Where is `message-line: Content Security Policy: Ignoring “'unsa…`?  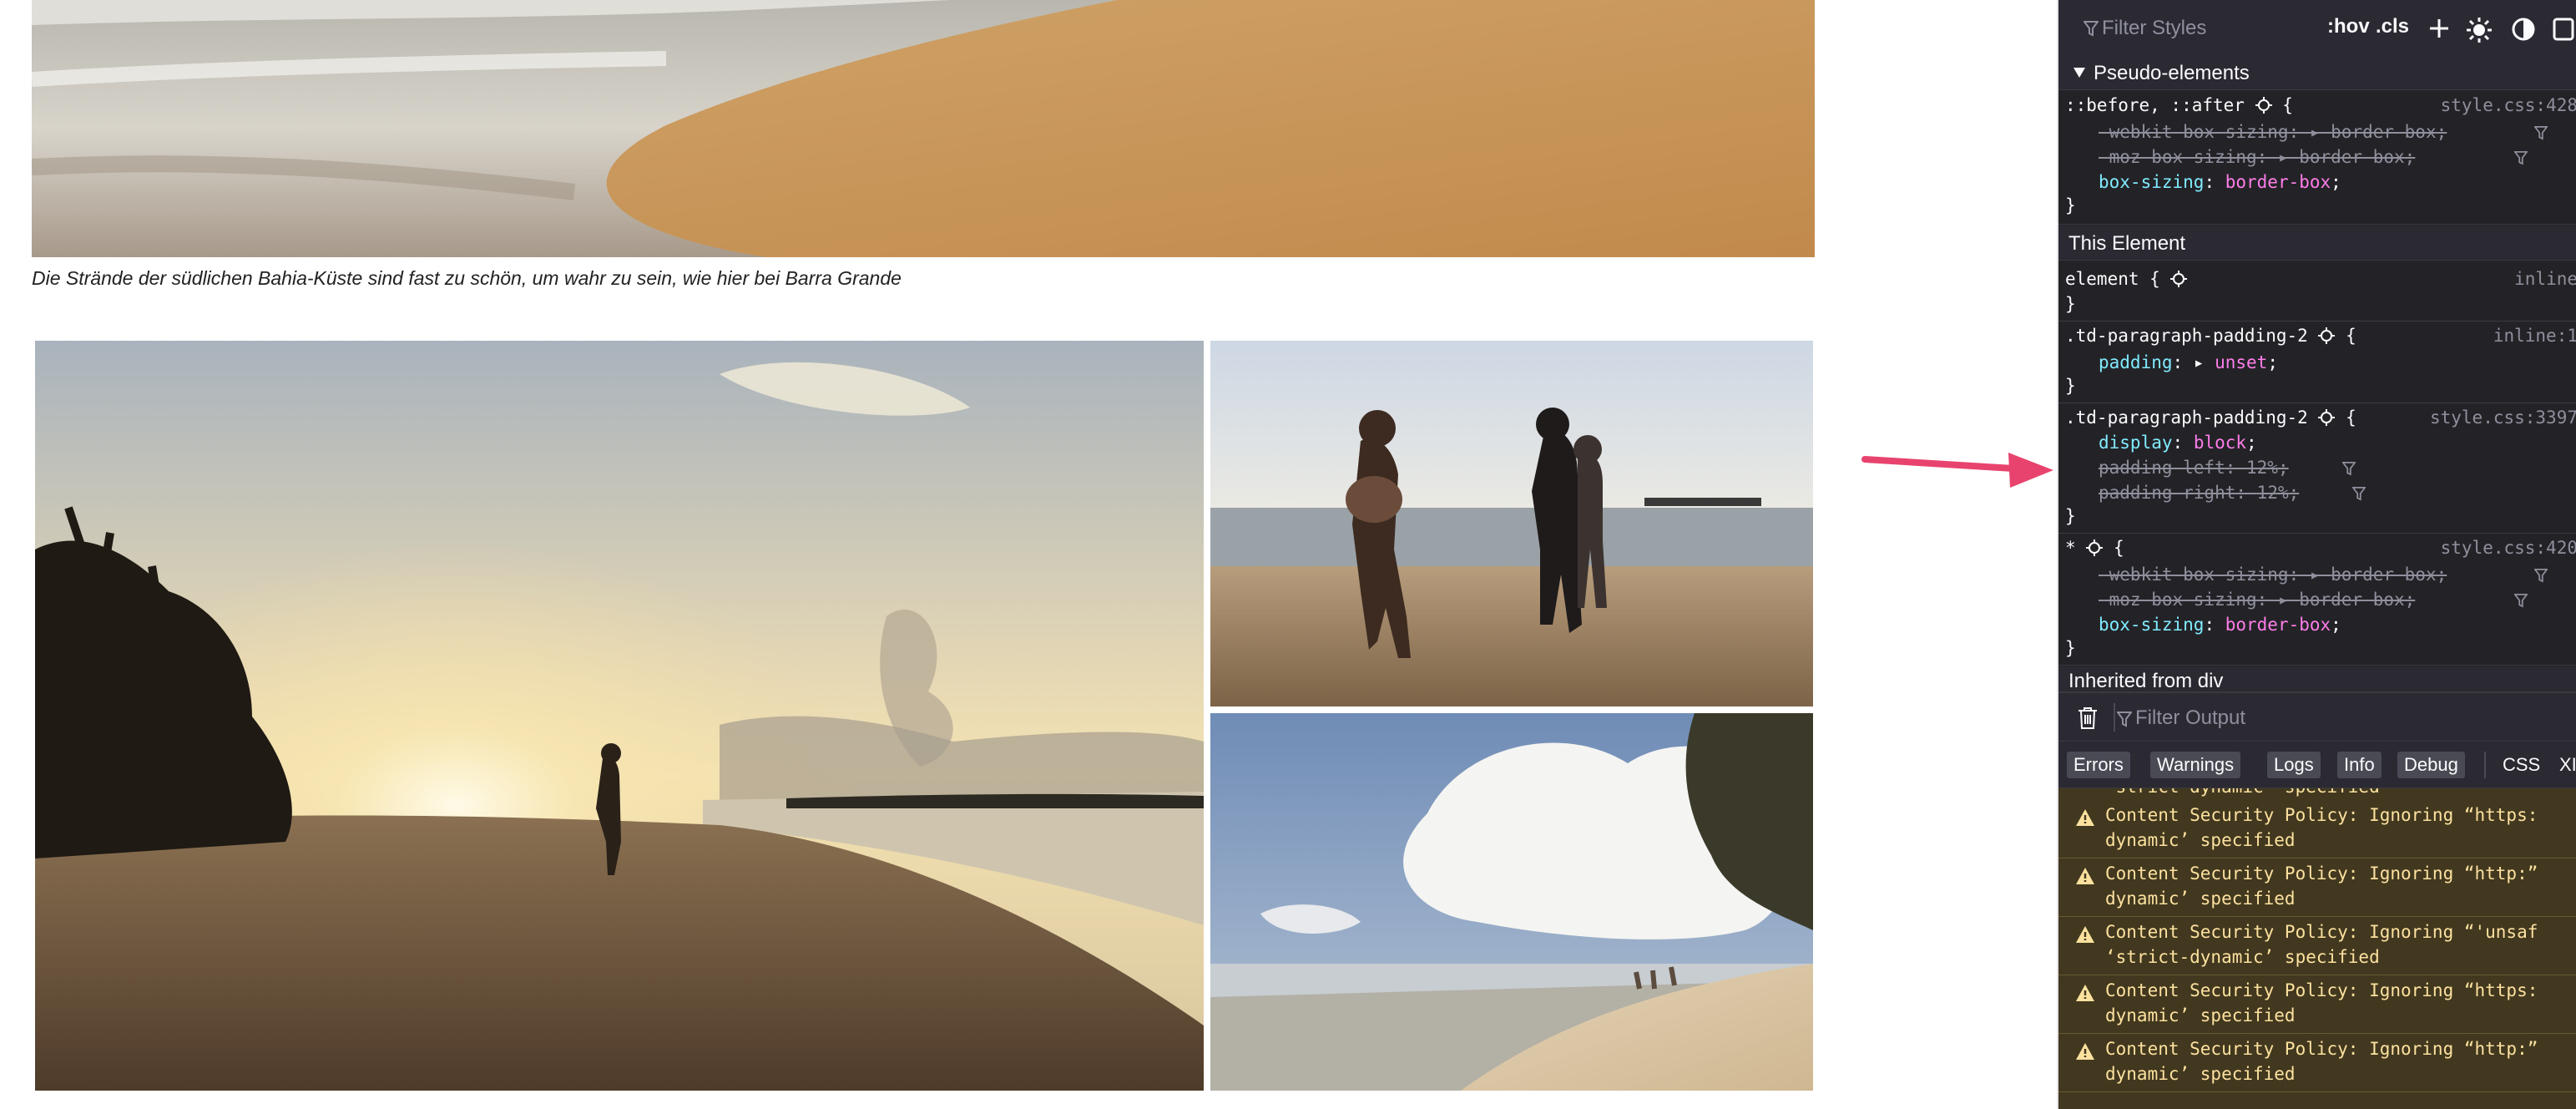
message-line: Content Security Policy: Ignoring “'unsa… is located at coordinates (2321, 932).